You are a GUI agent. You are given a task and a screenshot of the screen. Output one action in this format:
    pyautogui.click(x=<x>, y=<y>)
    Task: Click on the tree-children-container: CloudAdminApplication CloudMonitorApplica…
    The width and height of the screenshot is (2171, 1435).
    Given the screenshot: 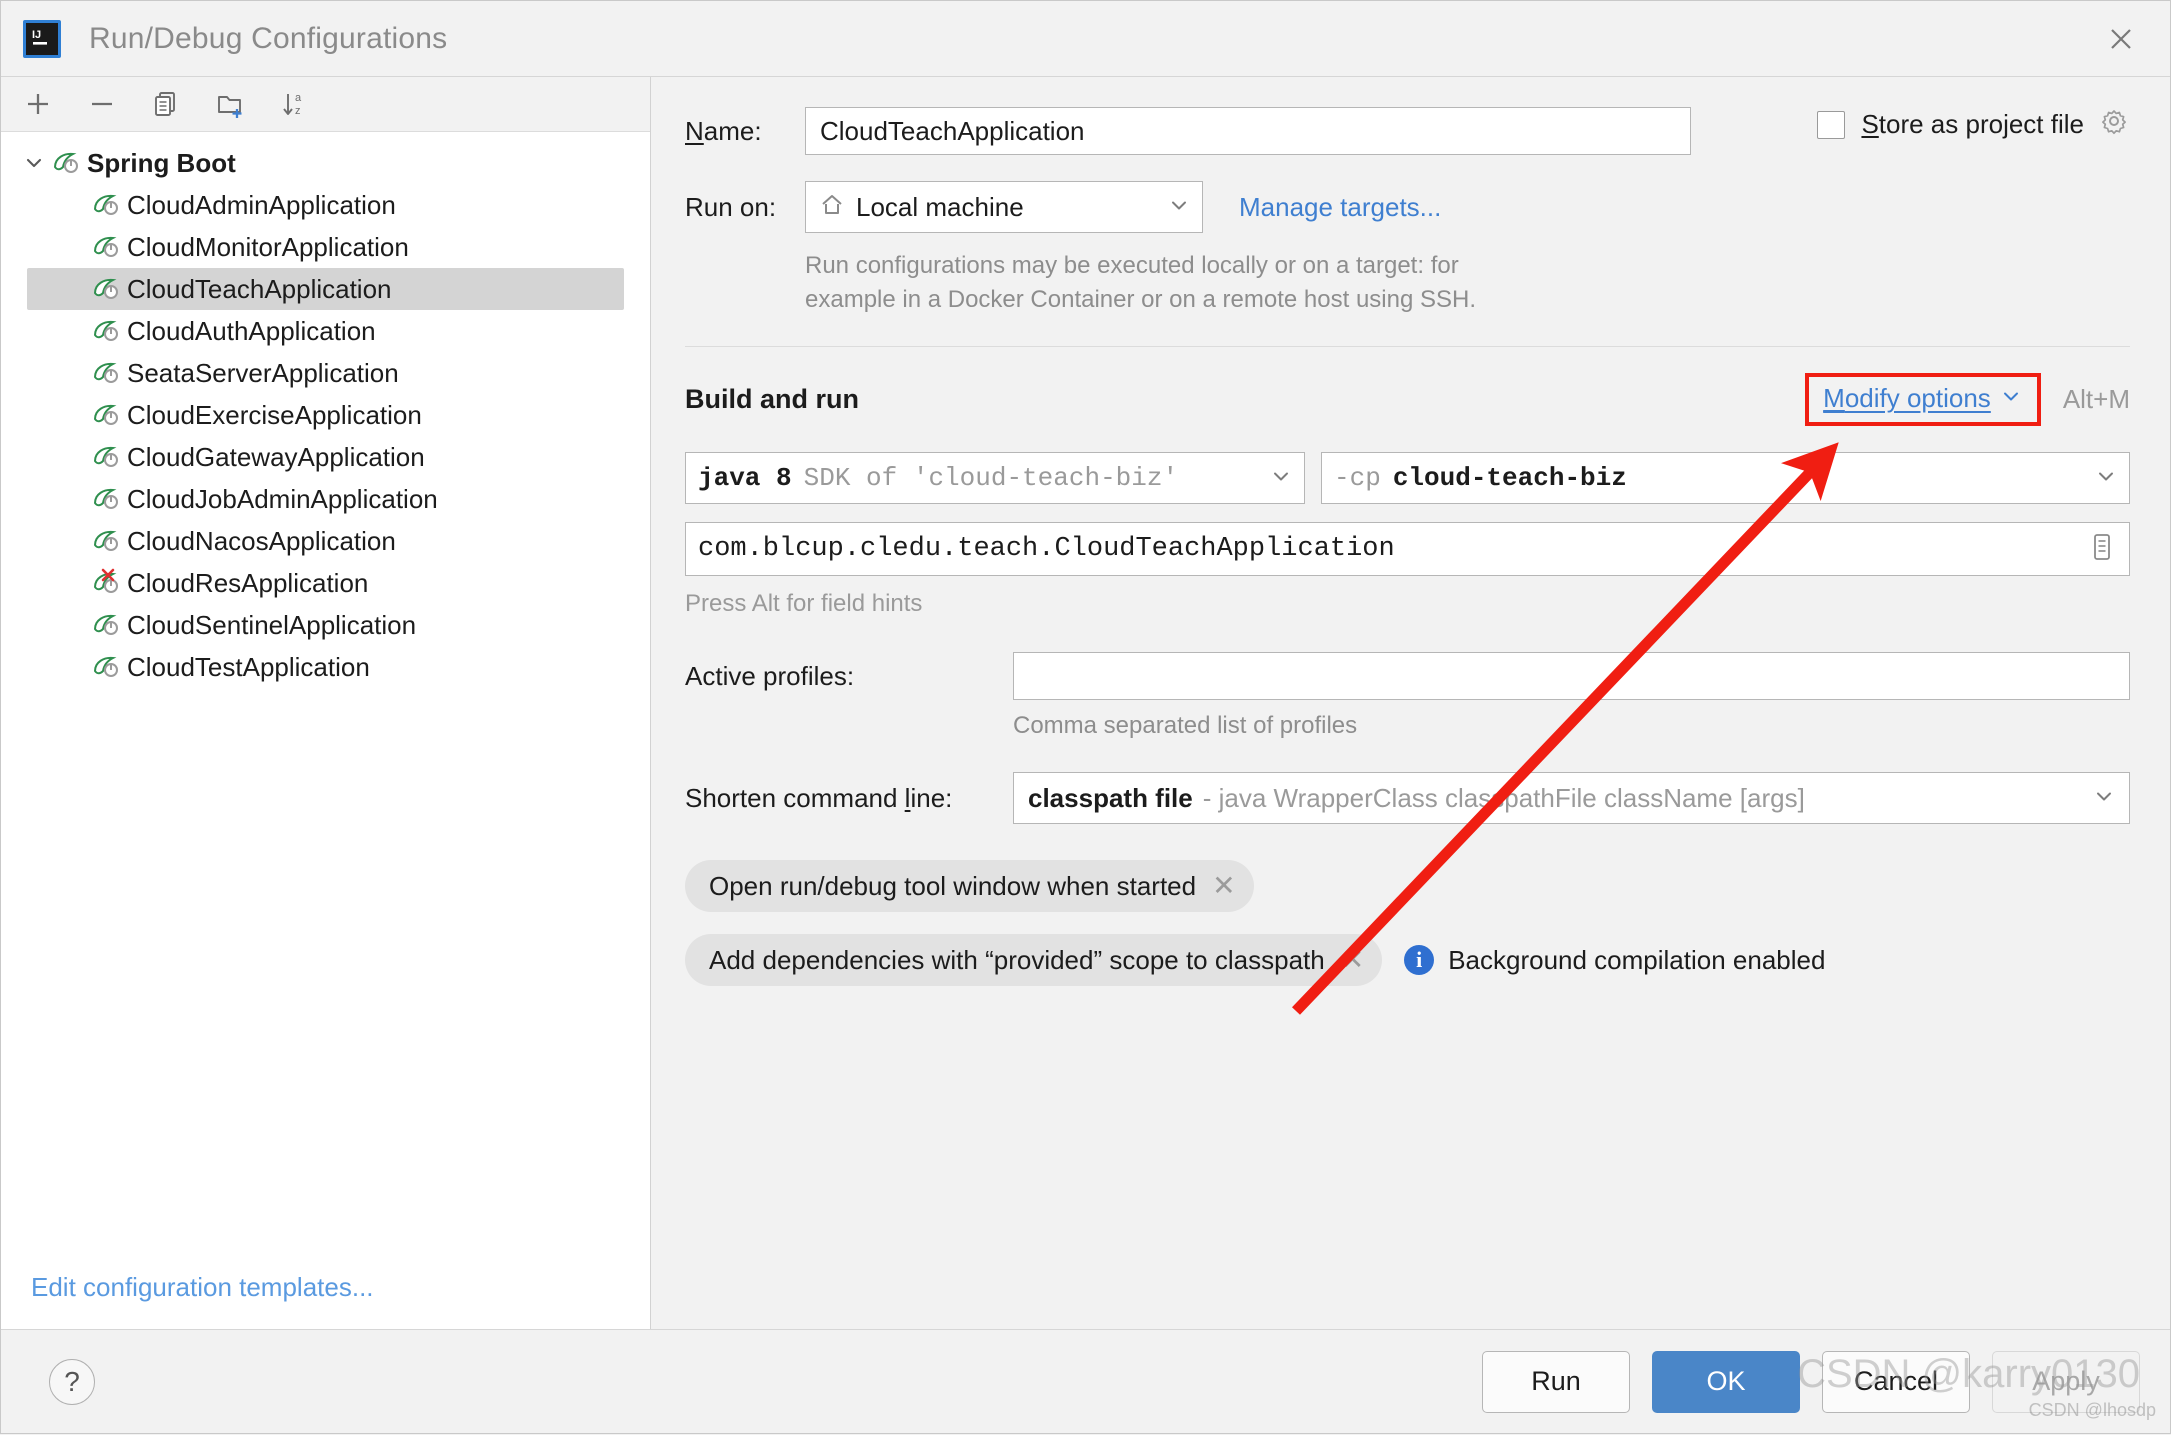 What is the action you would take?
    pyautogui.click(x=325, y=436)
    